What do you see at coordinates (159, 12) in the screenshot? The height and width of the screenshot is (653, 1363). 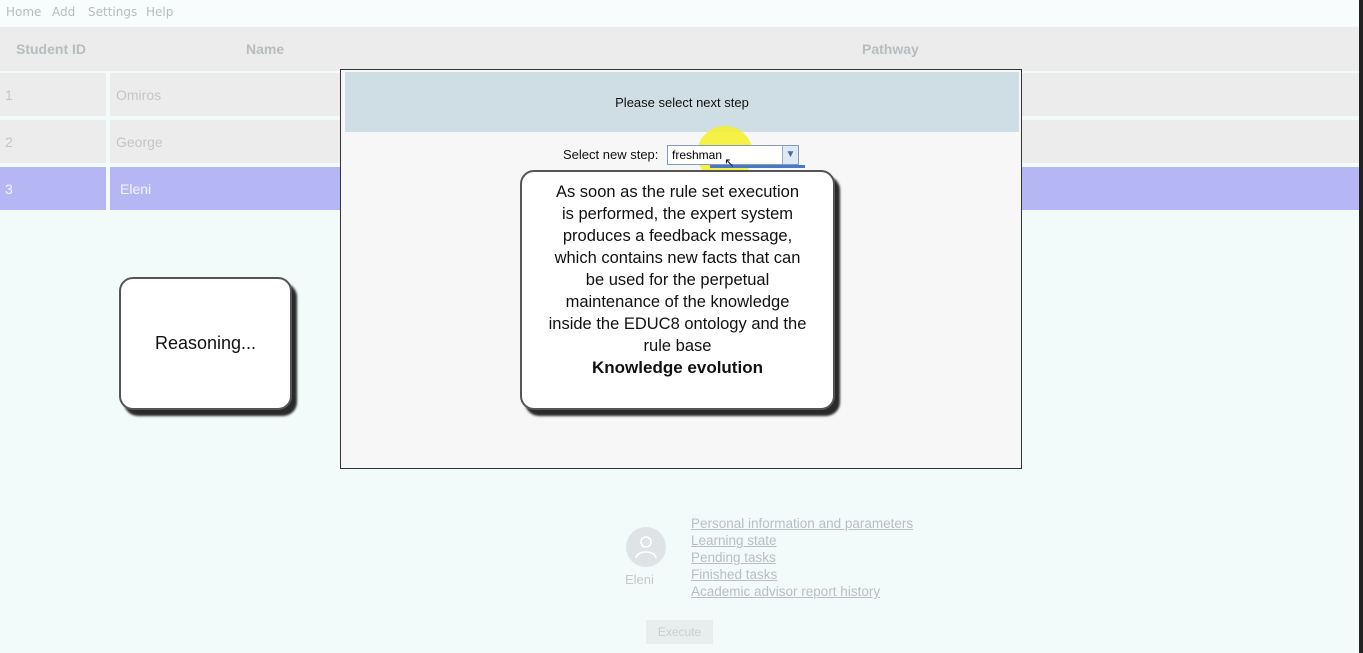 I see `menu-help: Help` at bounding box center [159, 12].